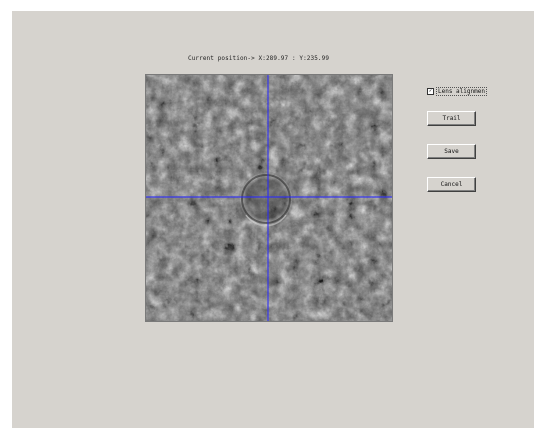 This screenshot has width=534, height=428. Describe the element at coordinates (266, 199) in the screenshot. I see `surface-indent` at that location.